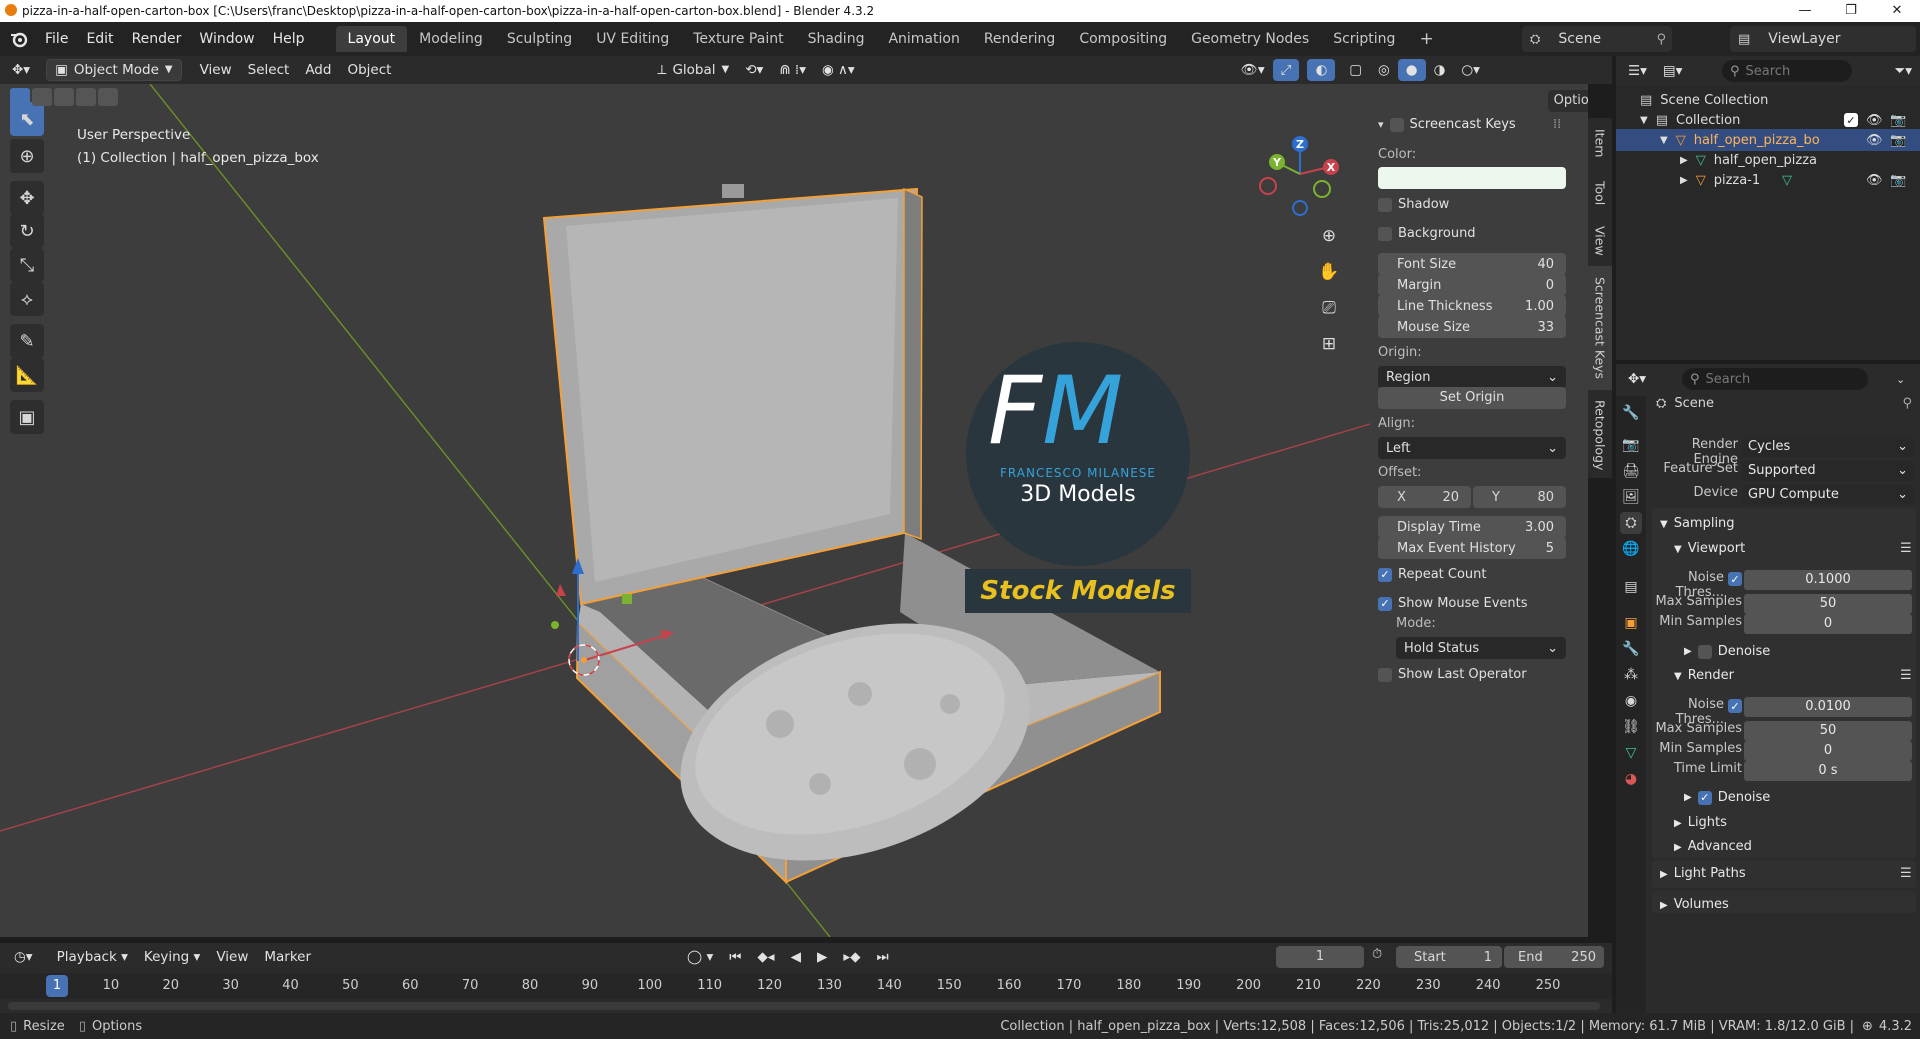 This screenshot has height=1039, width=1920. What do you see at coordinates (1631, 413) in the screenshot?
I see `tool-props-icon: 🔧` at bounding box center [1631, 413].